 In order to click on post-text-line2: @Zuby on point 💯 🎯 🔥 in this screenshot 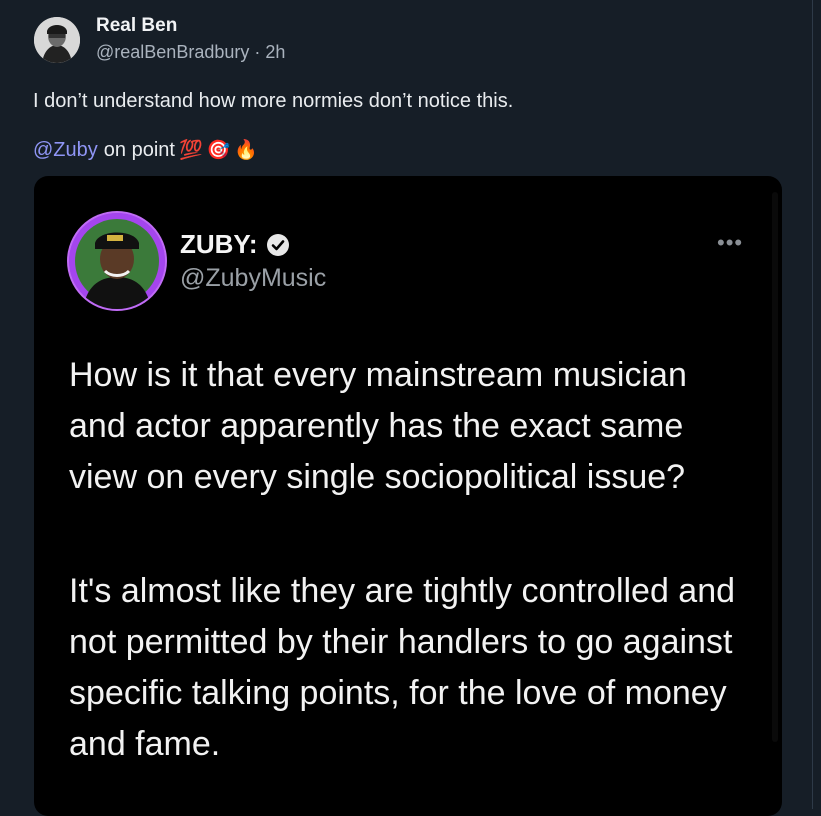, I will do `click(145, 150)`.